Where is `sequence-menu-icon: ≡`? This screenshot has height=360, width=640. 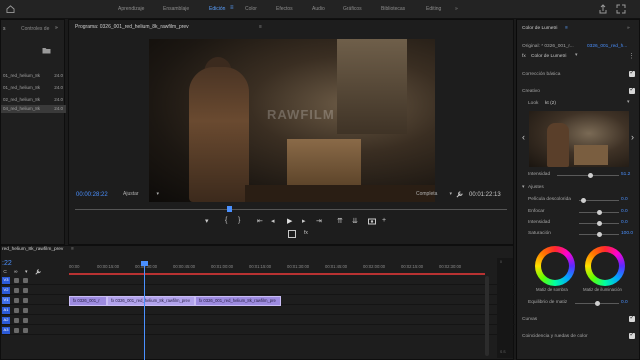 sequence-menu-icon: ≡ is located at coordinates (72, 249).